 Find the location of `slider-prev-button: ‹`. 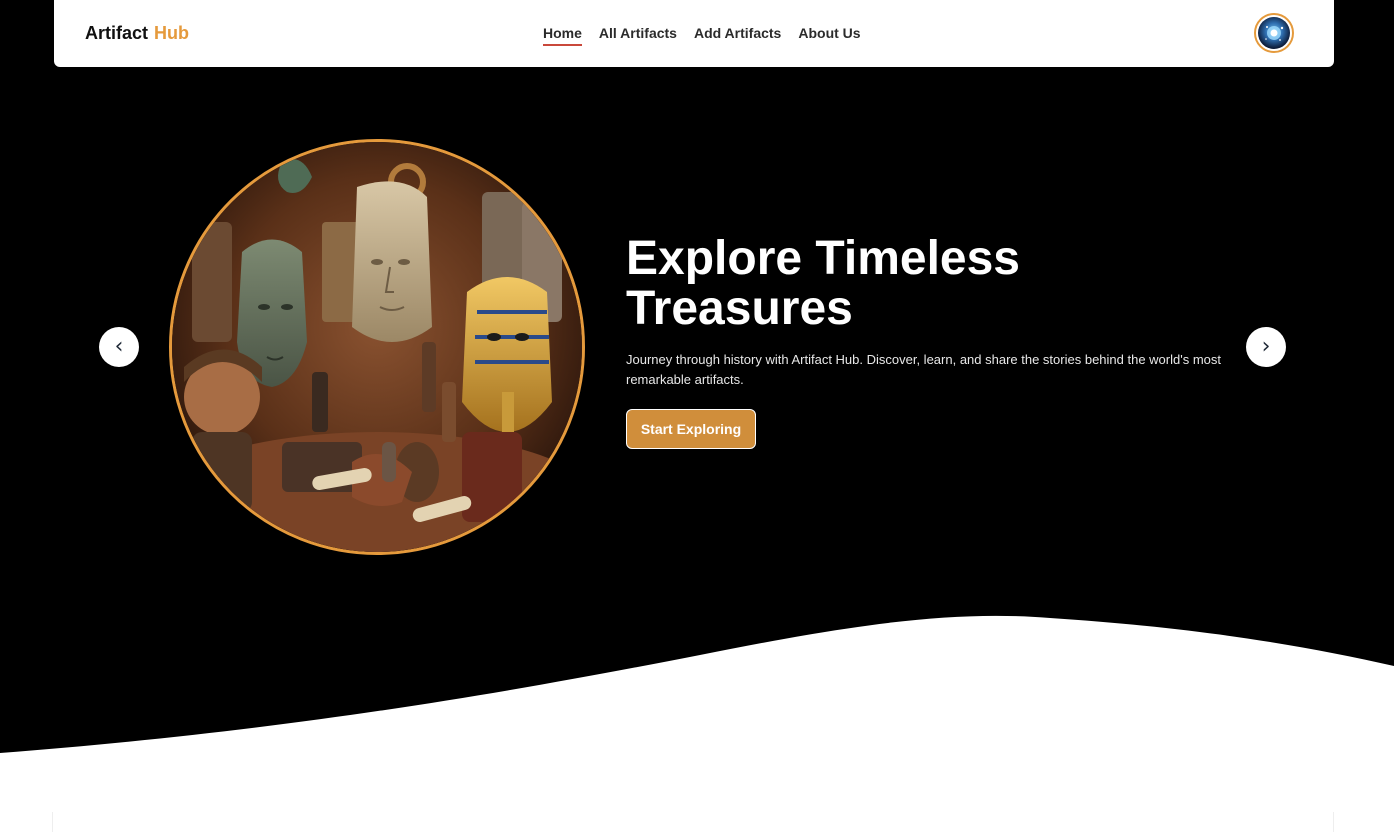

slider-prev-button: ‹ is located at coordinates (119, 347).